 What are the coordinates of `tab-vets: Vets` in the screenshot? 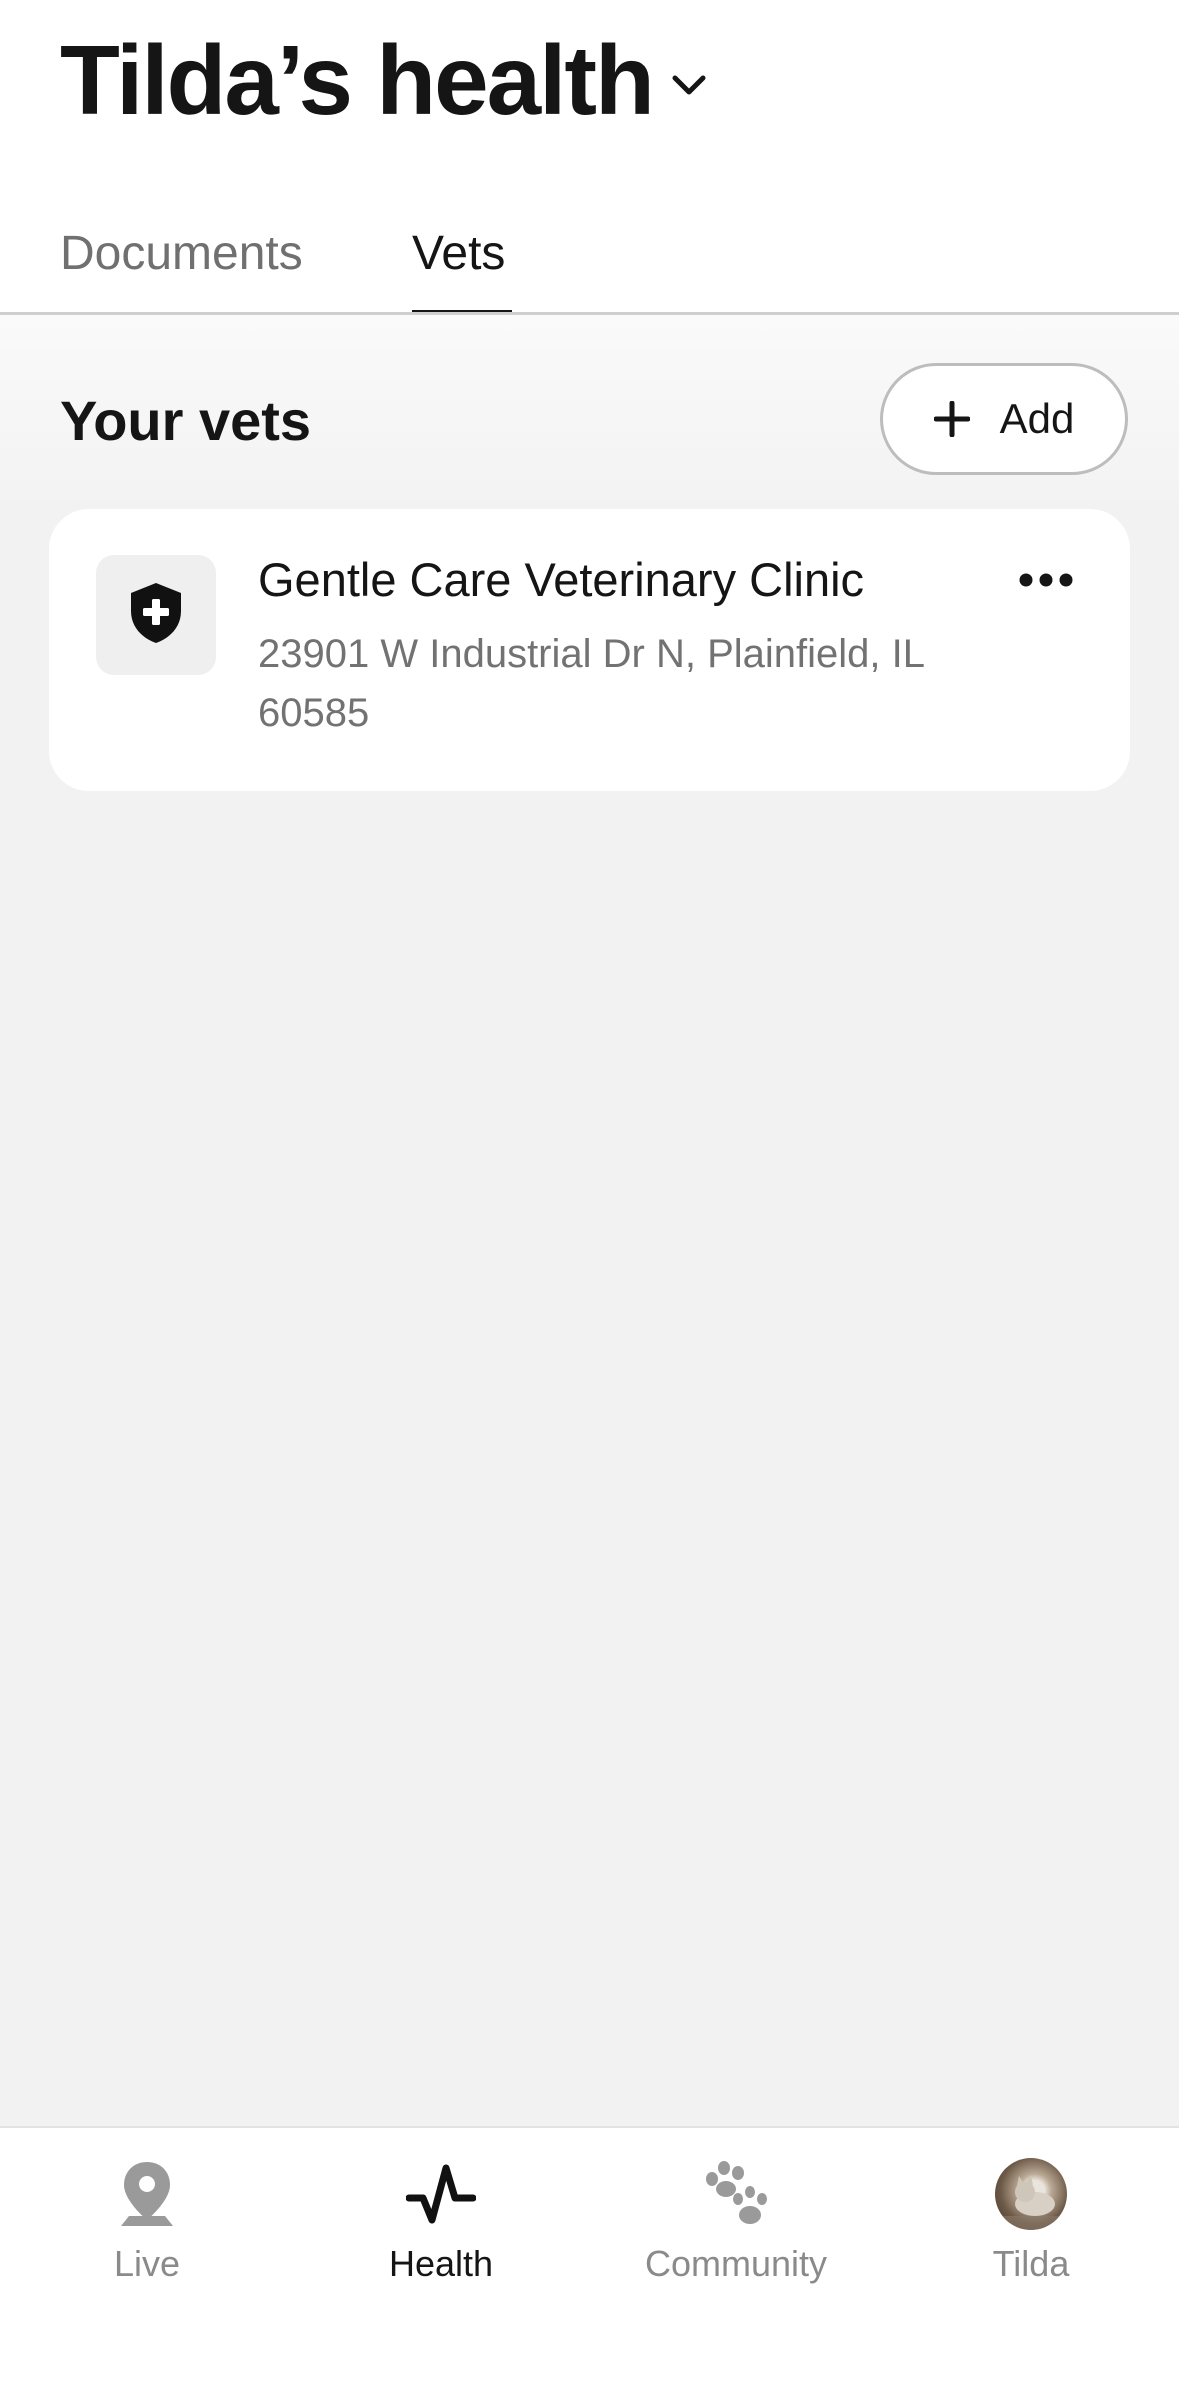 It's located at (458, 254).